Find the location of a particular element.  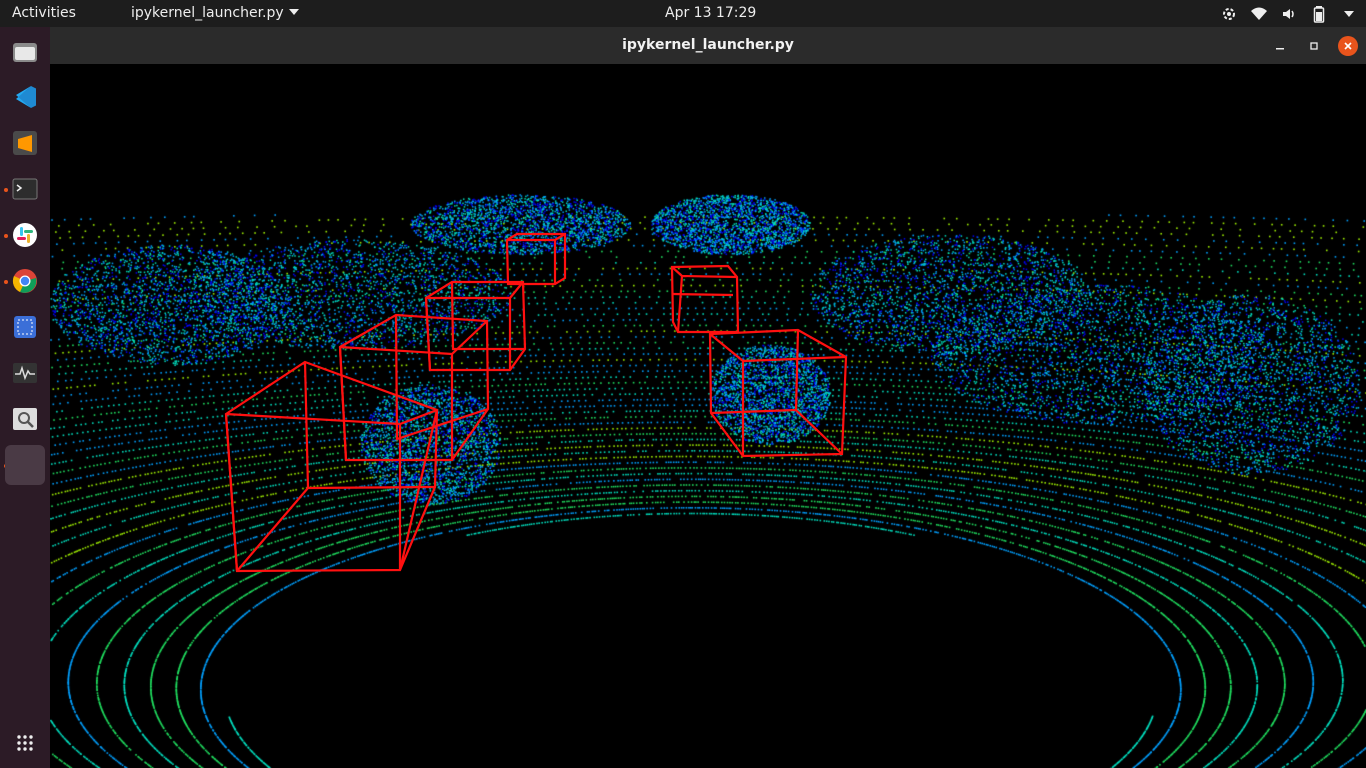

dock-item-python-window is located at coordinates (25, 465).